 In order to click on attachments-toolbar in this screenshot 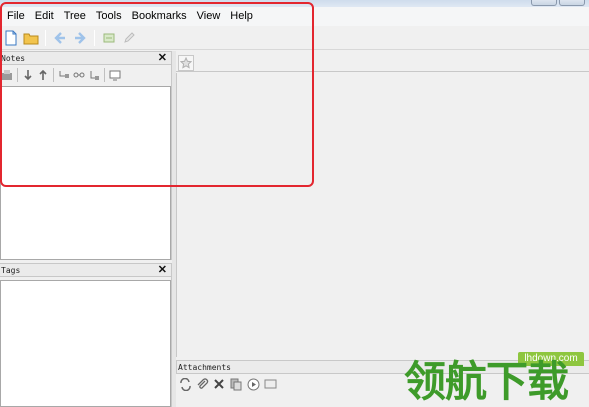, I will do `click(227, 384)`.